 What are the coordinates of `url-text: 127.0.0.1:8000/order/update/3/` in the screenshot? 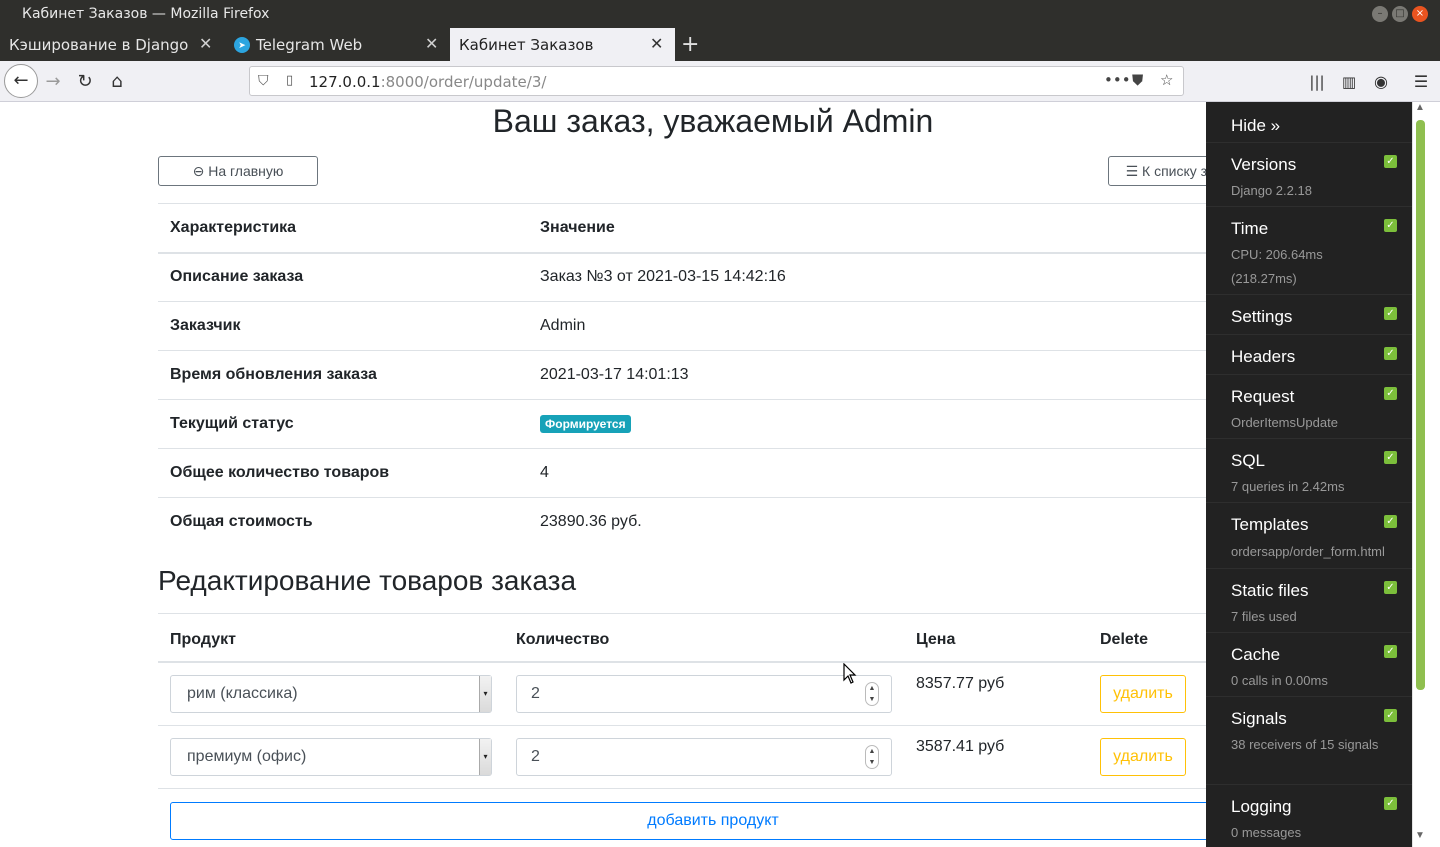 It's located at (427, 82).